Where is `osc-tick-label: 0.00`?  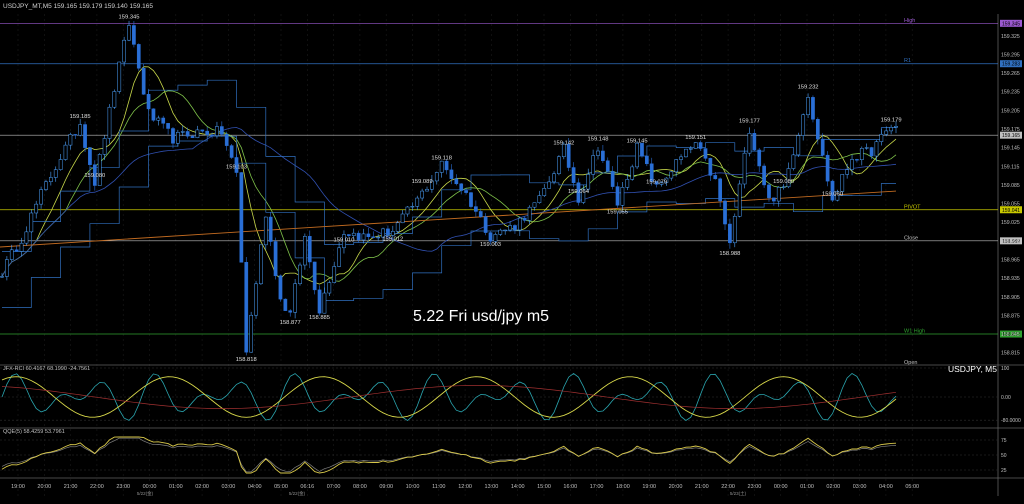 osc-tick-label: 0.00 is located at coordinates (1006, 398).